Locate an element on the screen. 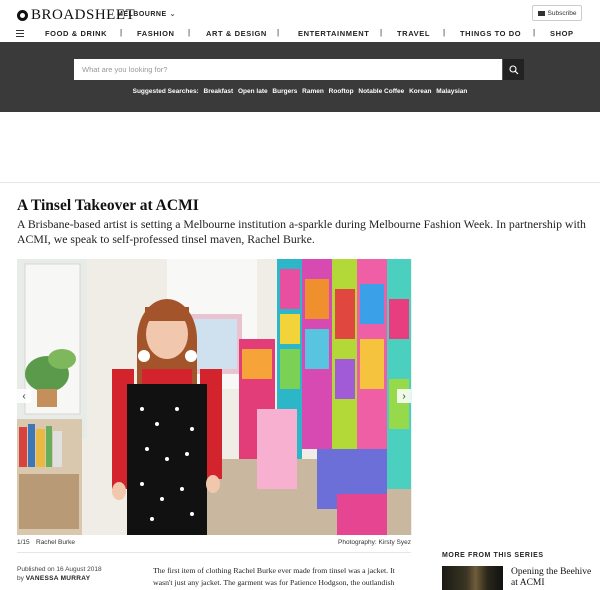  nav-item-shop: SHOP is located at coordinates (562, 33).